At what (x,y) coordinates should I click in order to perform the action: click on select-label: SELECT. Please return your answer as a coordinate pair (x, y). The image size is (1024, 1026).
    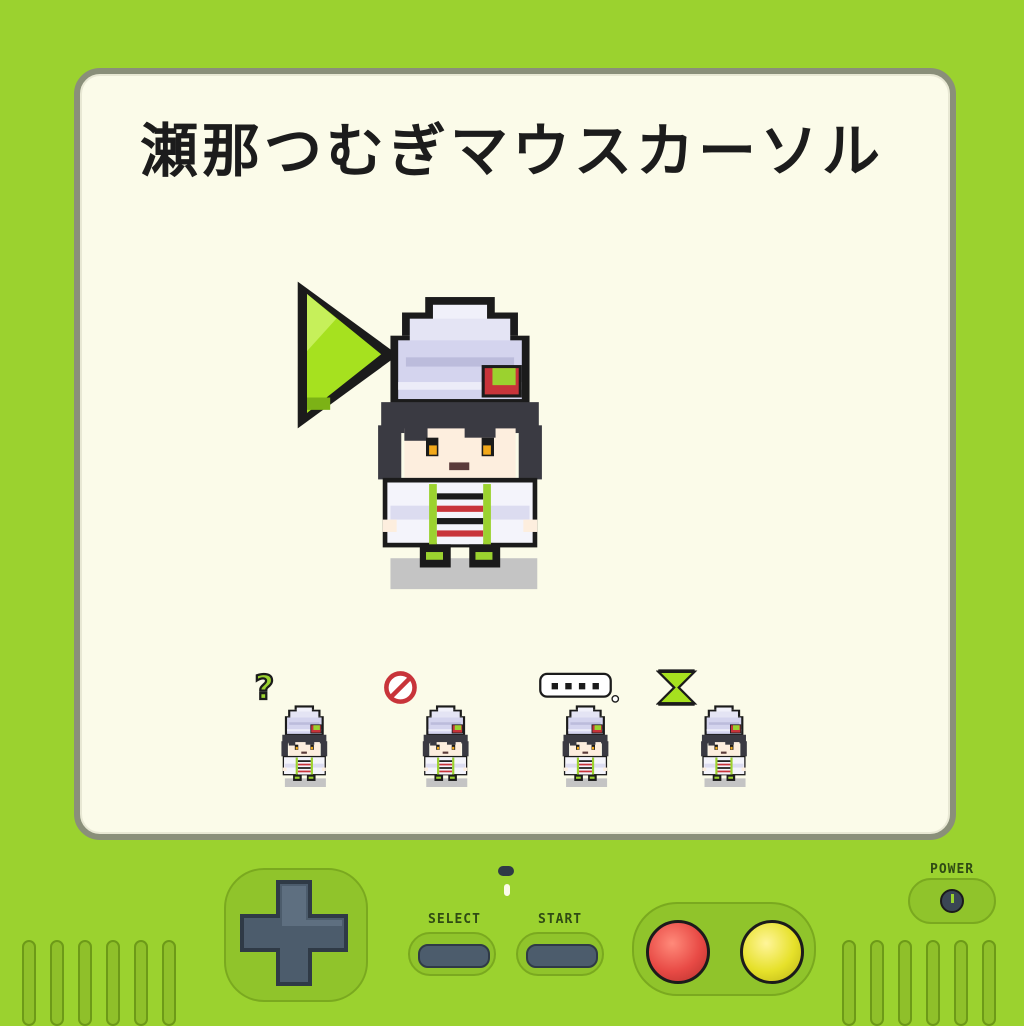
    Looking at the image, I should click on (454, 919).